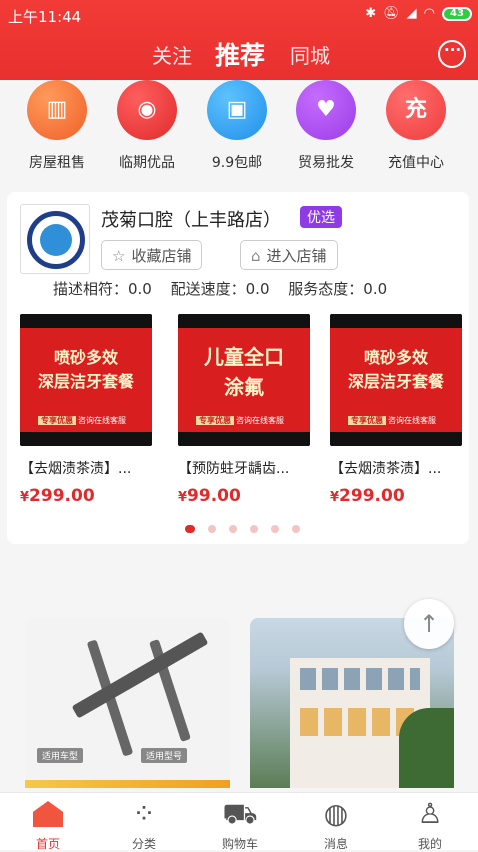 This screenshot has width=478, height=852. What do you see at coordinates (237, 163) in the screenshot?
I see `category-label: 9.9包邮` at bounding box center [237, 163].